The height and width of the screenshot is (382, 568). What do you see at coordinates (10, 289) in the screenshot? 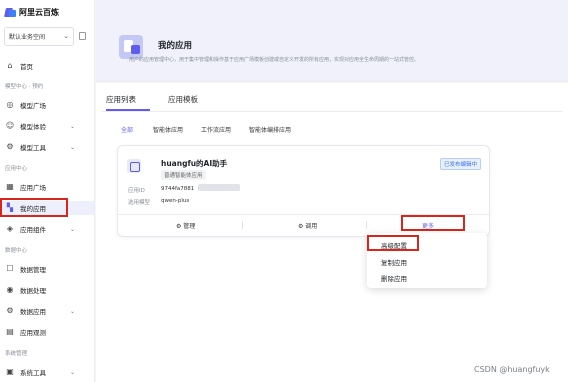
I see `data-processing-icon: ◉` at bounding box center [10, 289].